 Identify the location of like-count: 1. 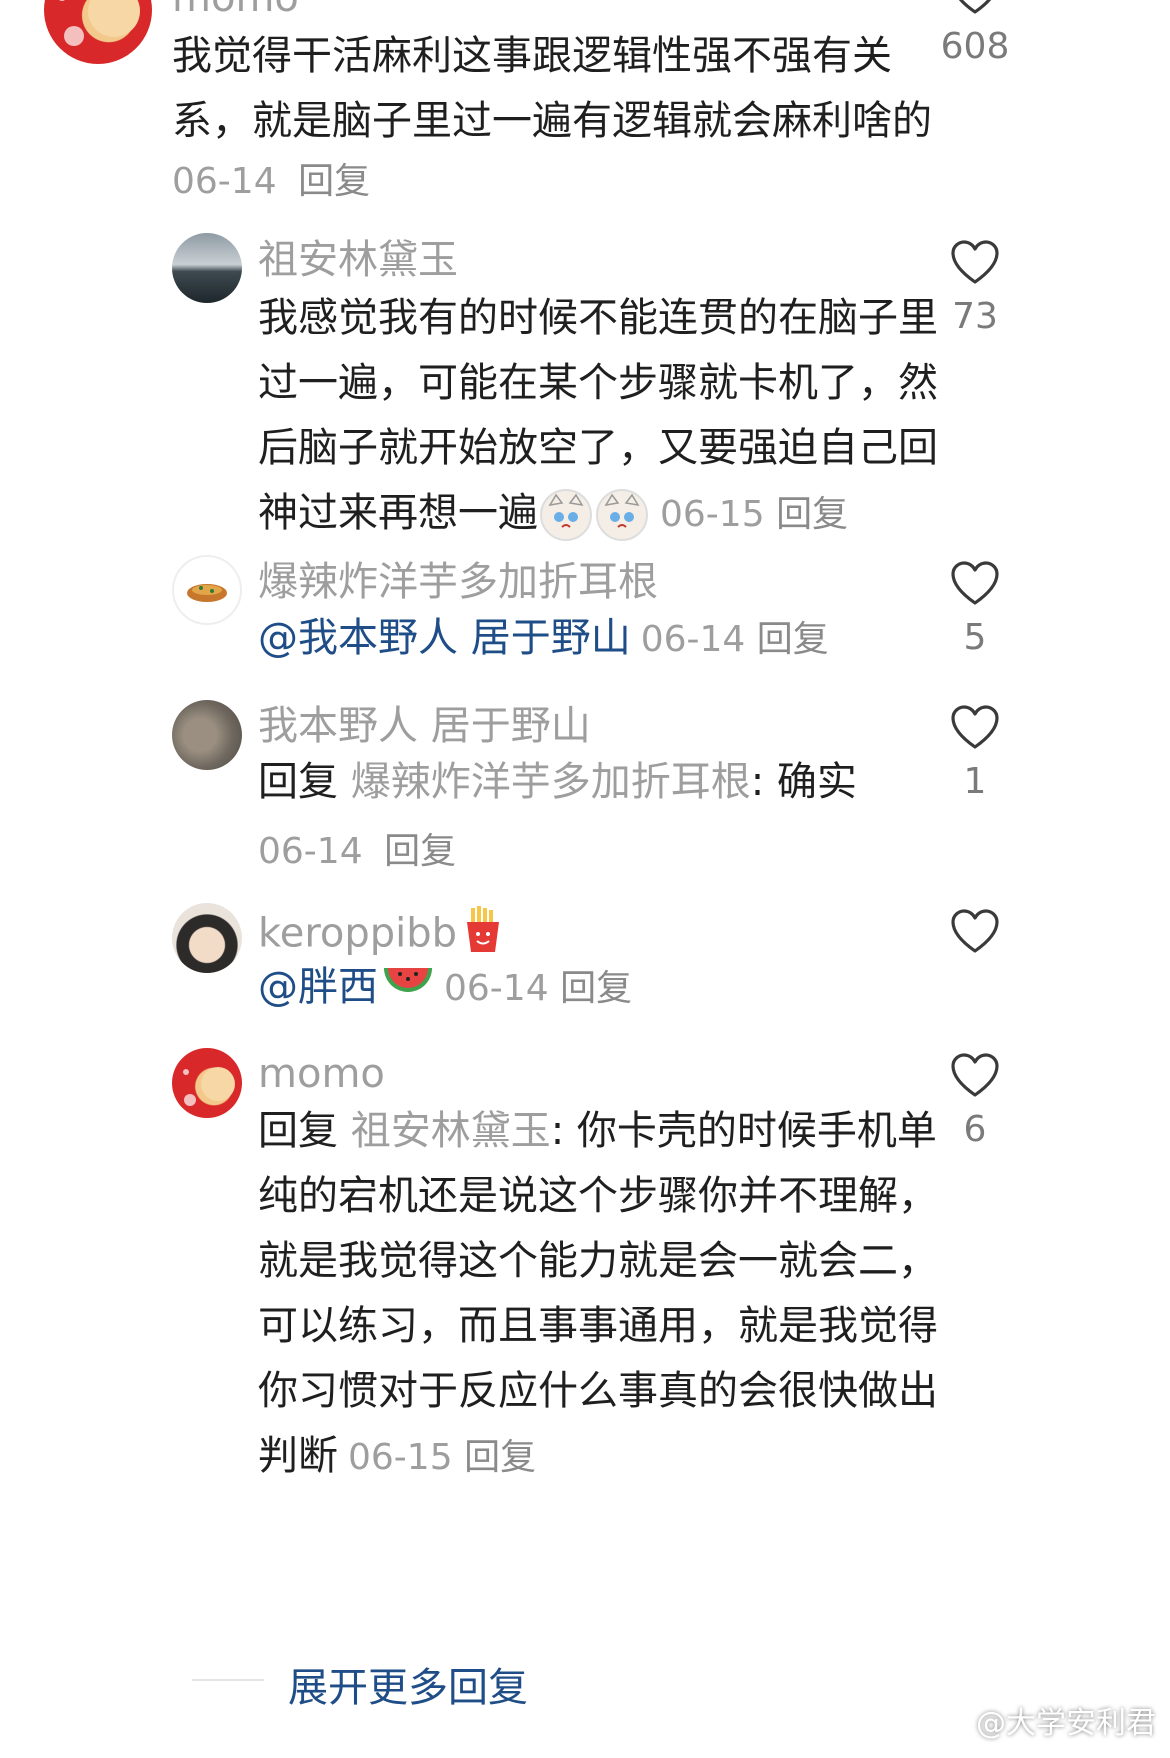
(975, 781).